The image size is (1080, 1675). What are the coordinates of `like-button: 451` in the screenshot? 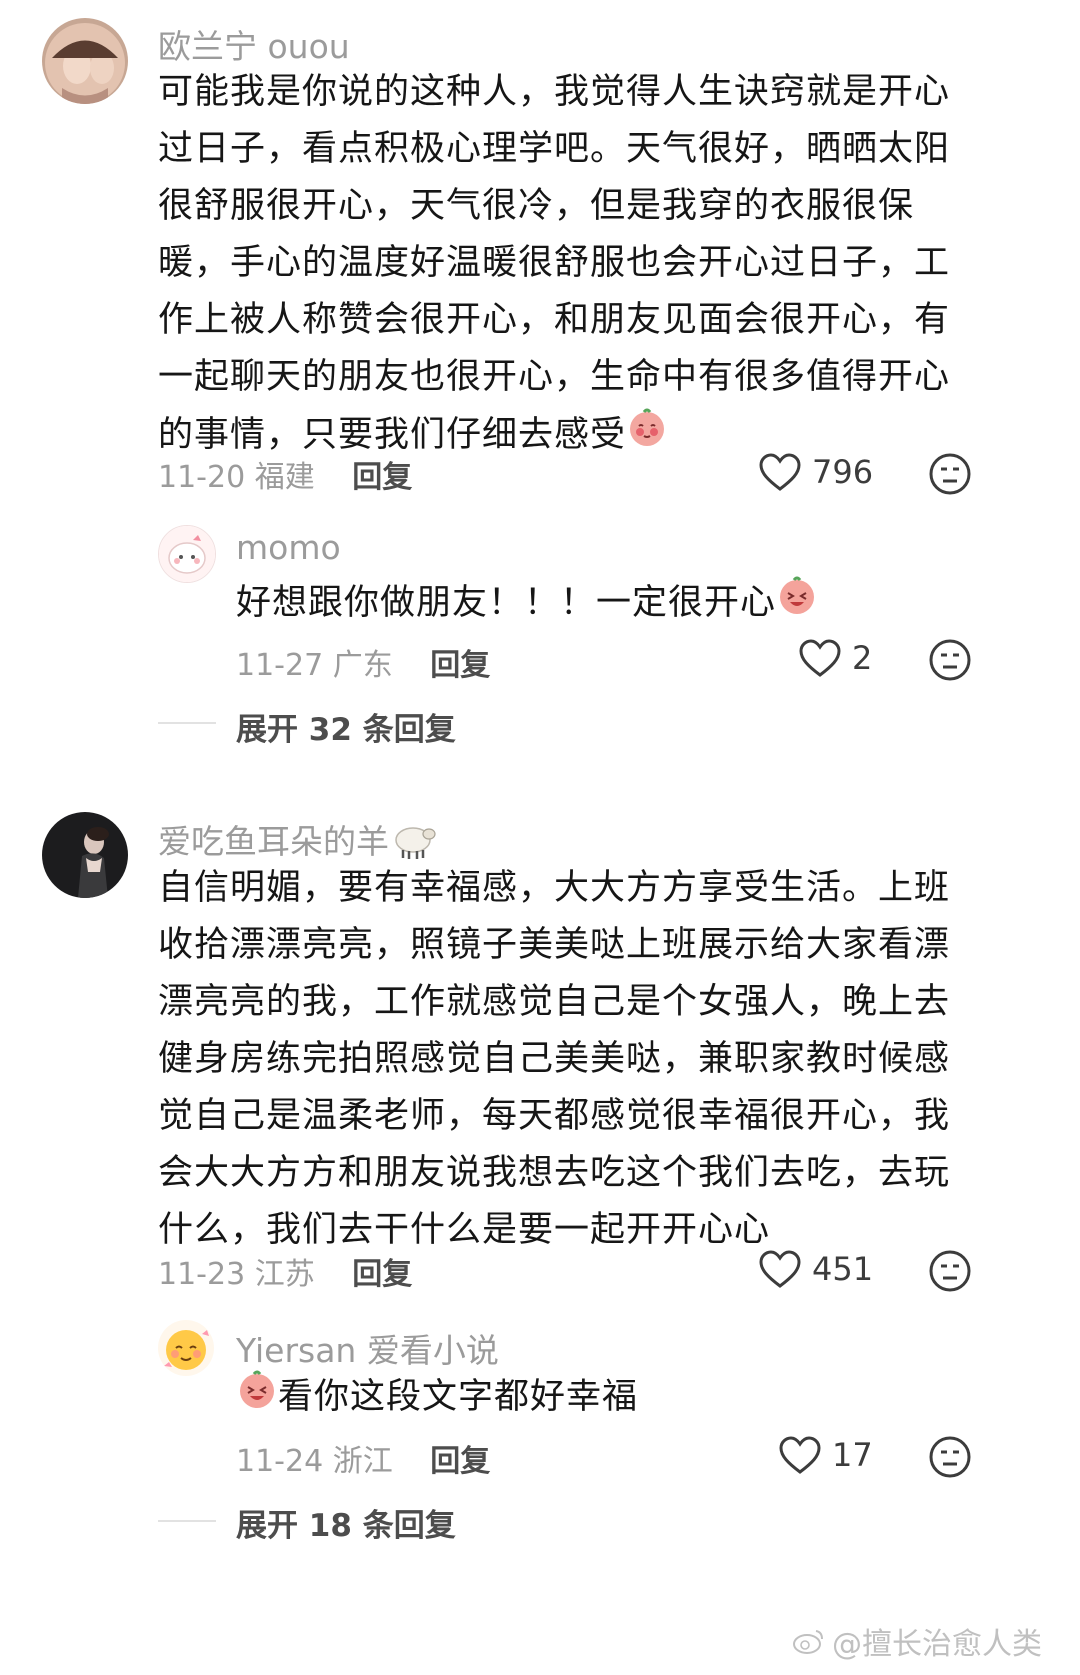 It's located at (815, 1269).